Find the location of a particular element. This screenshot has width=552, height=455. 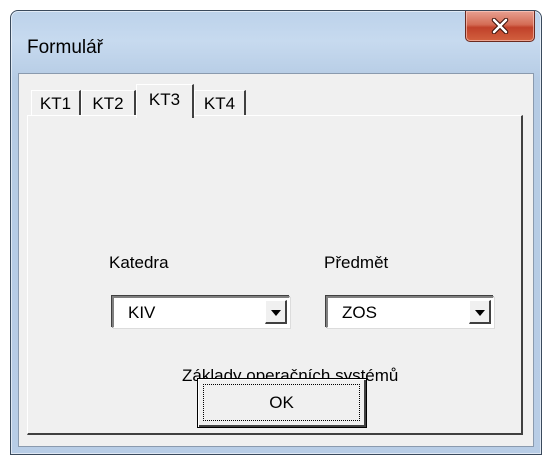

close-icon is located at coordinates (500, 26).